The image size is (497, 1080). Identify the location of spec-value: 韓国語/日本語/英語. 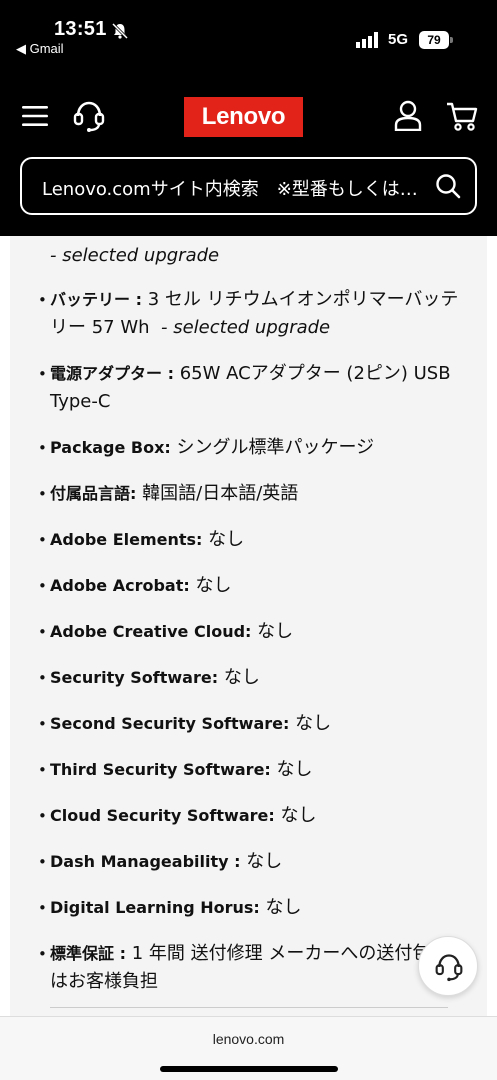
(217, 493).